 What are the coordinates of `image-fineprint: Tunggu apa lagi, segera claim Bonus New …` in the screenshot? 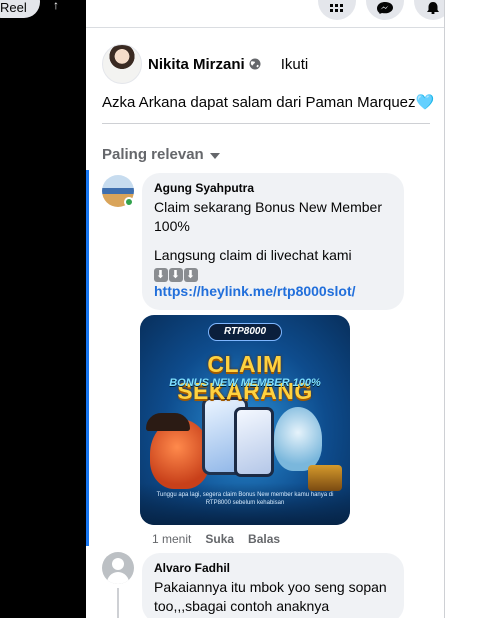 It's located at (245, 499).